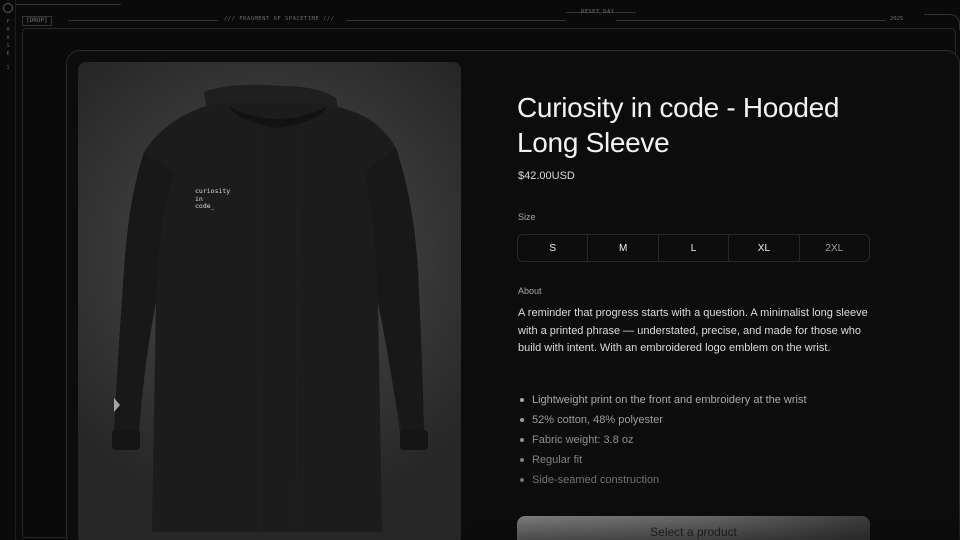 This screenshot has height=540, width=960. I want to click on size-option-l: L, so click(694, 248).